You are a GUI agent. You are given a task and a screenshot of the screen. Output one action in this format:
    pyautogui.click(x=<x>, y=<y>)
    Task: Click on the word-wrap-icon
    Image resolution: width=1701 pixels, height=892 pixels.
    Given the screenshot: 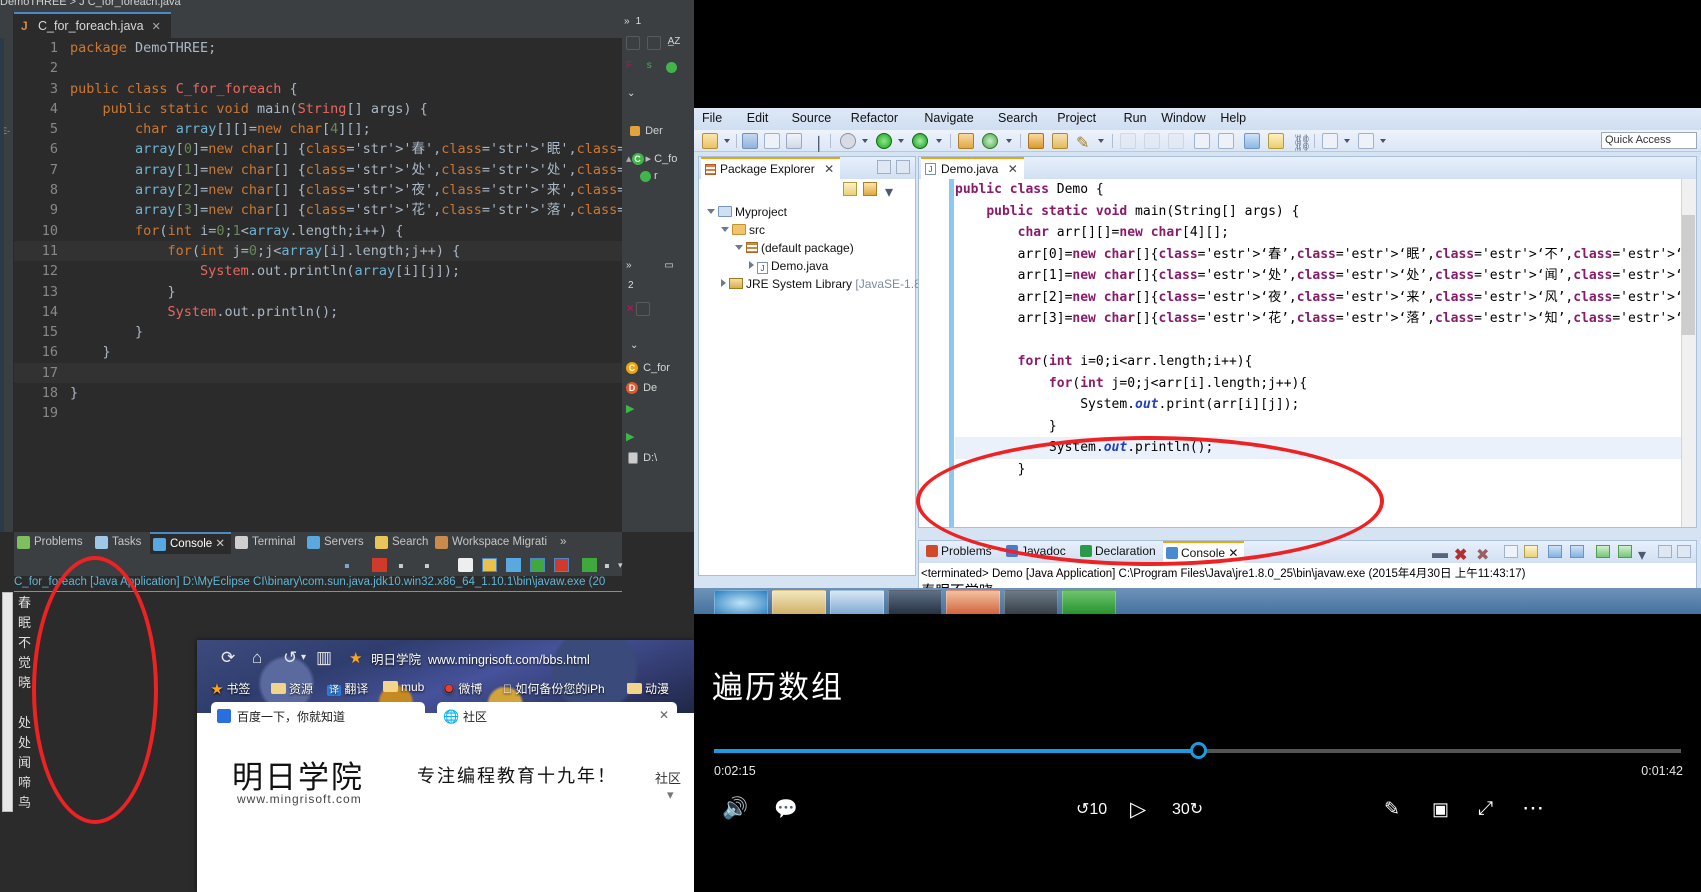 What is the action you would take?
    pyautogui.click(x=513, y=565)
    